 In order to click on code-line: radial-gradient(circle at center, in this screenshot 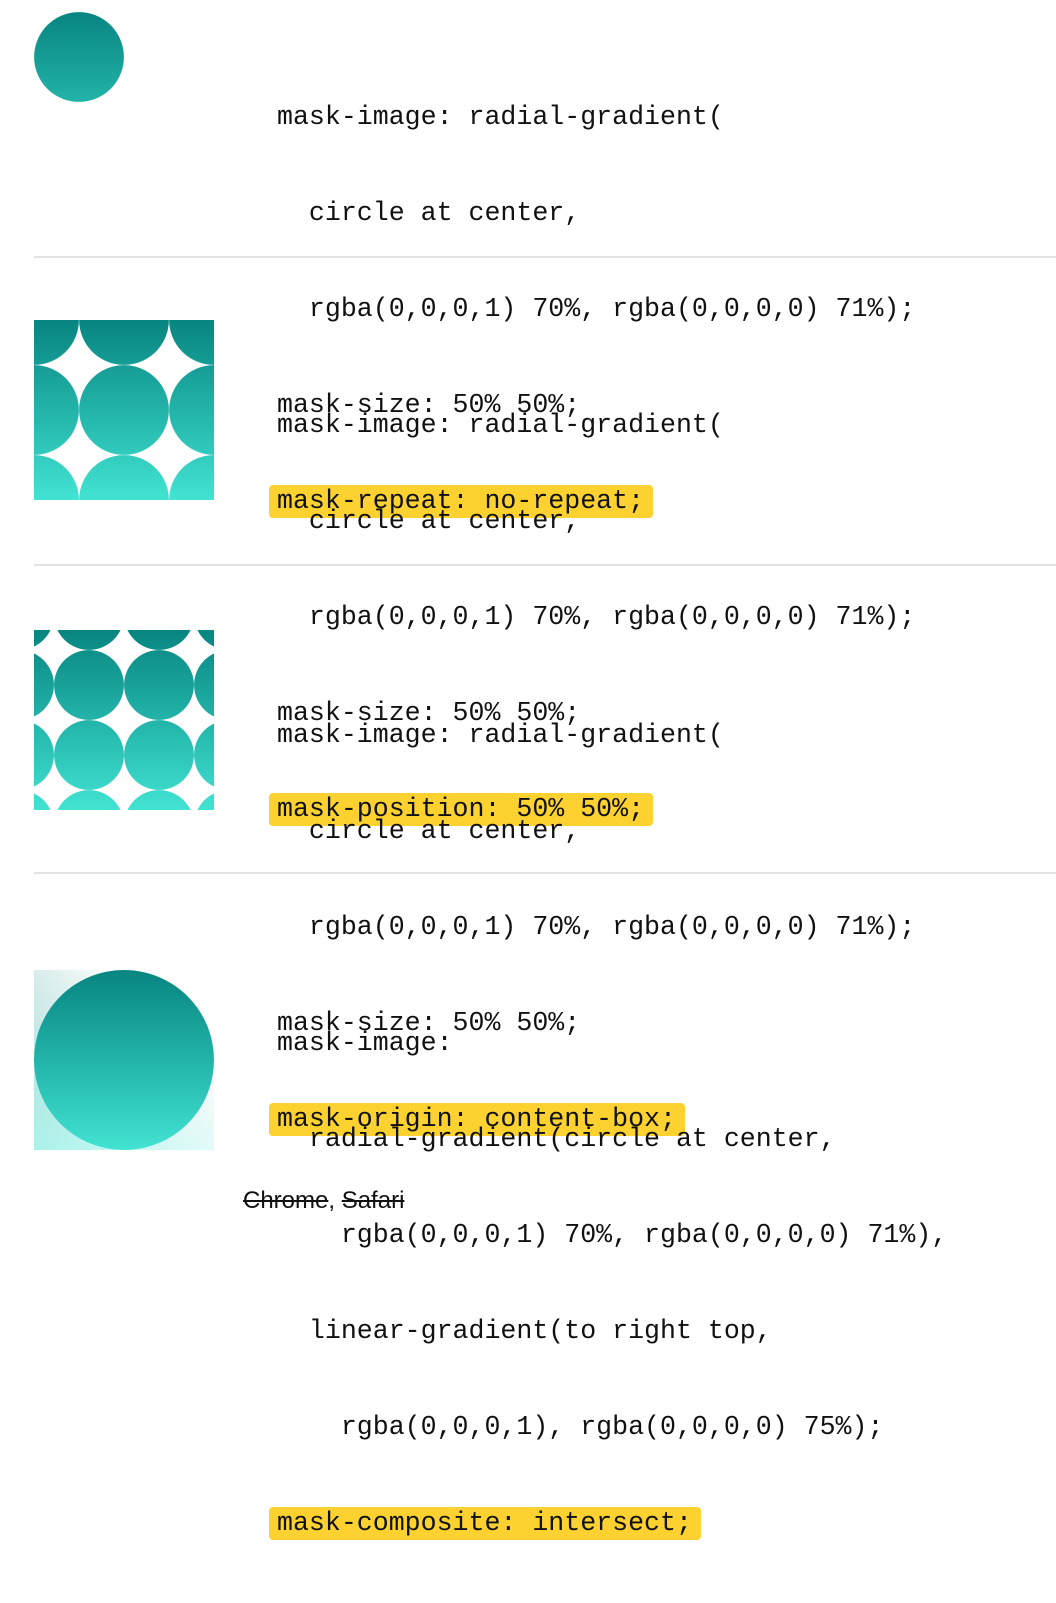, I will do `click(556, 1139)`.